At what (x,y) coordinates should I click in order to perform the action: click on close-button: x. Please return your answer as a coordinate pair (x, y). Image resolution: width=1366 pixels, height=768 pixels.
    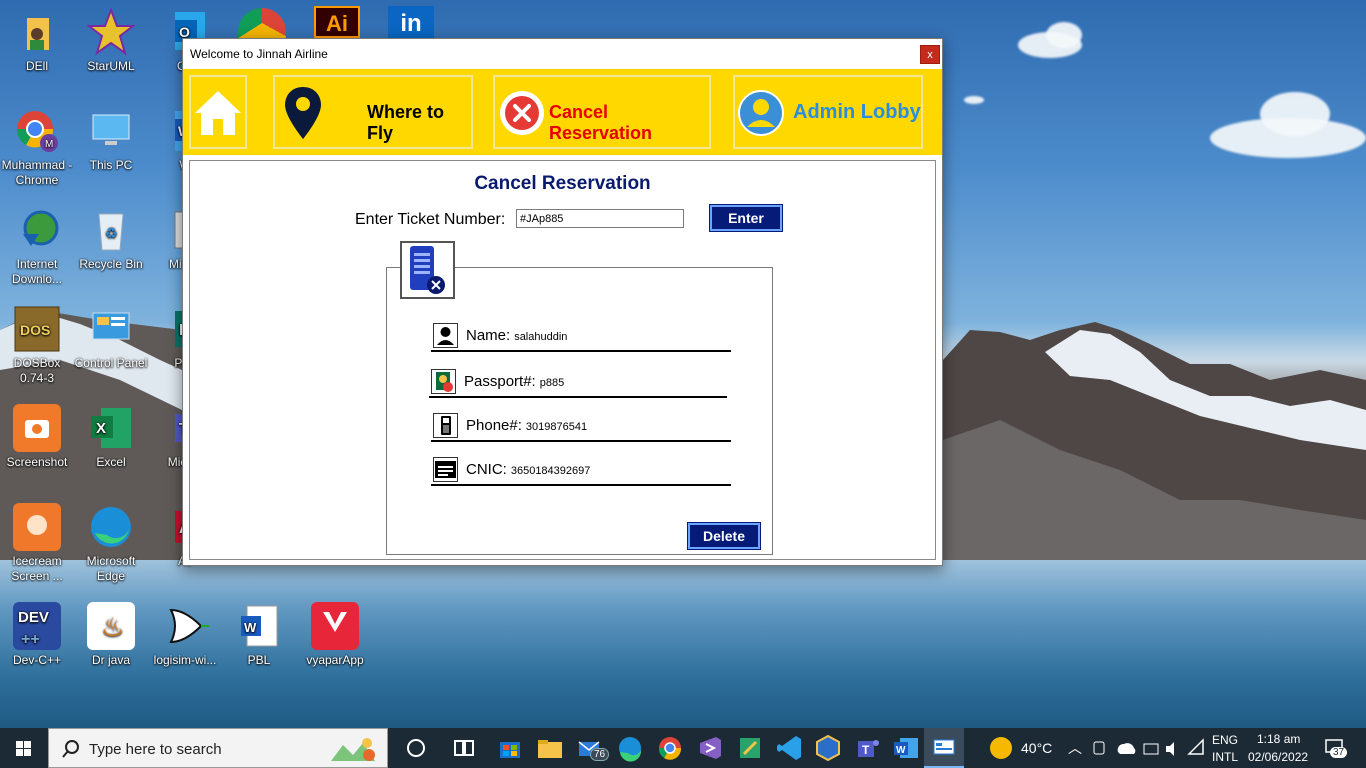
    Looking at the image, I should click on (930, 54).